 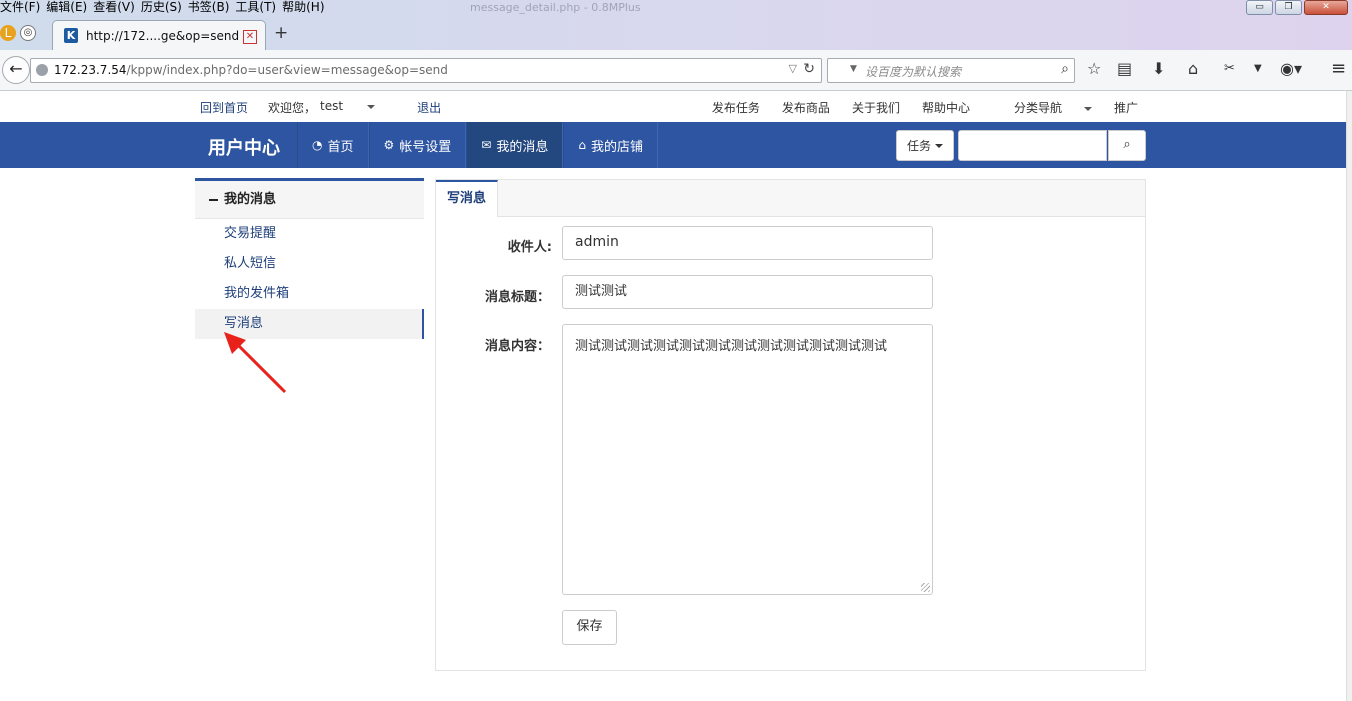 I want to click on publish-task-link: 发布任务, so click(x=736, y=107).